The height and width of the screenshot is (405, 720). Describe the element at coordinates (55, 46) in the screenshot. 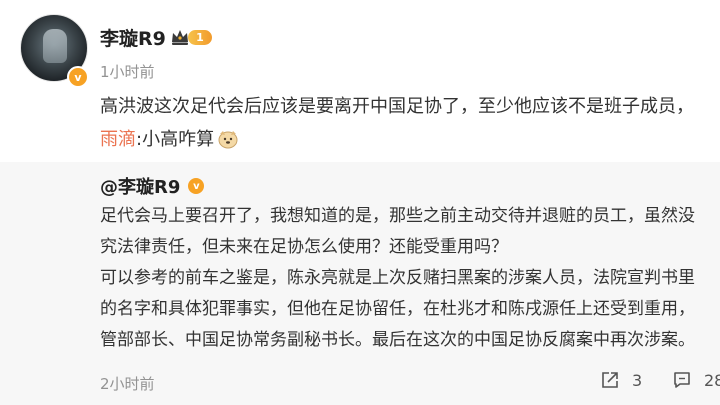

I see `avatar-figure` at that location.